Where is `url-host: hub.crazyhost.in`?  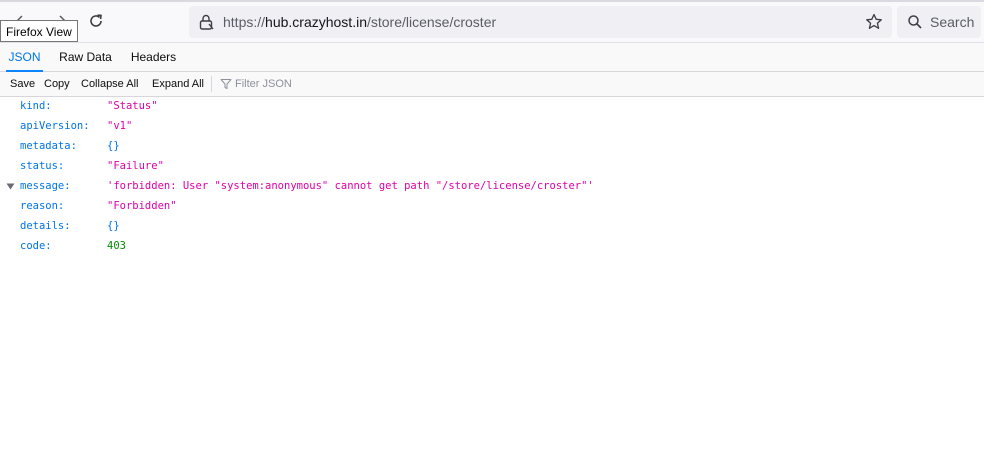 url-host: hub.crazyhost.in is located at coordinates (316, 22).